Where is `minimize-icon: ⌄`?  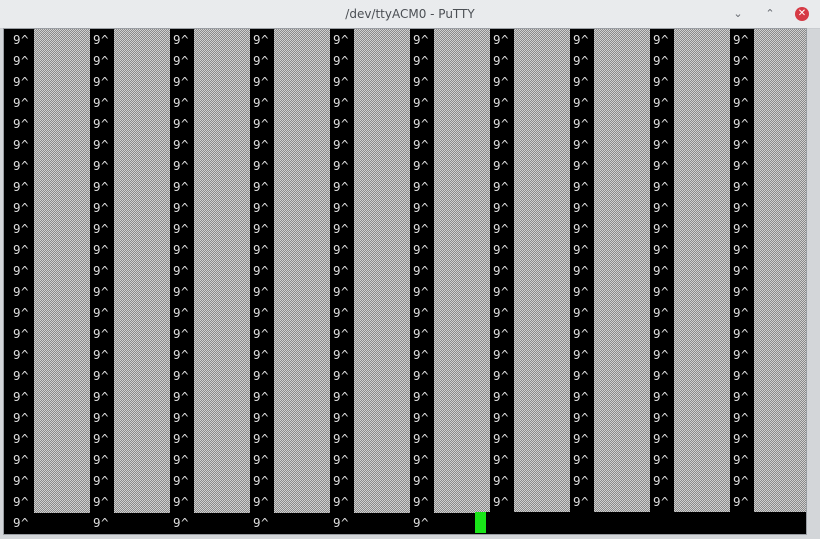
minimize-icon: ⌄ is located at coordinates (738, 14).